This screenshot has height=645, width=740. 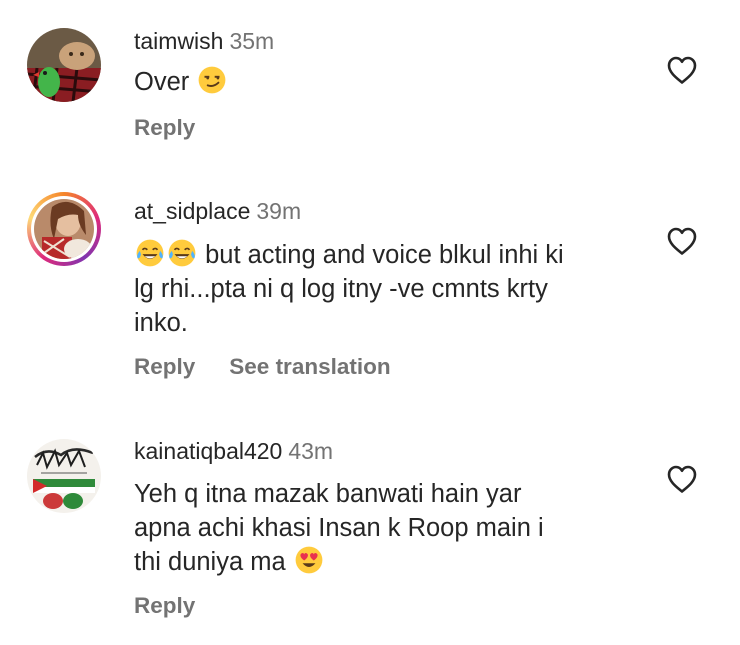 What do you see at coordinates (279, 211) in the screenshot?
I see `timestamp: 39m` at bounding box center [279, 211].